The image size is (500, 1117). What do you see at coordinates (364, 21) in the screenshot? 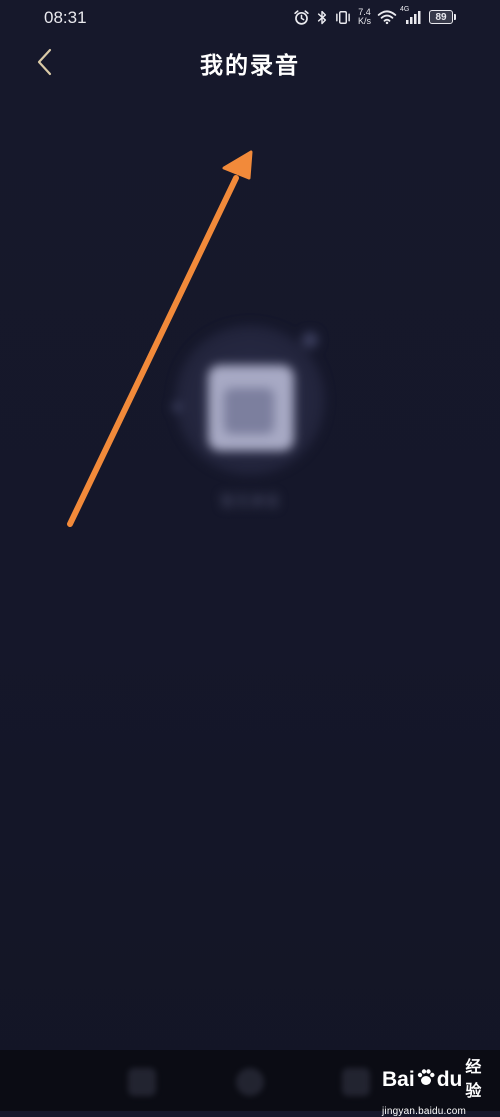
I see `network-speed-unit: K/s` at bounding box center [364, 21].